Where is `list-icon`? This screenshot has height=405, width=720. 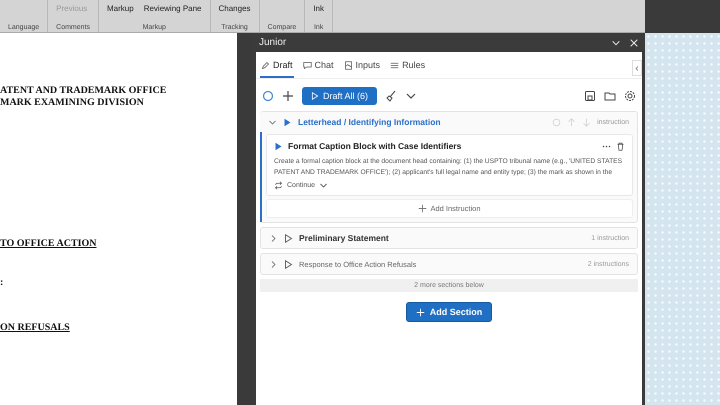
list-icon is located at coordinates (395, 65).